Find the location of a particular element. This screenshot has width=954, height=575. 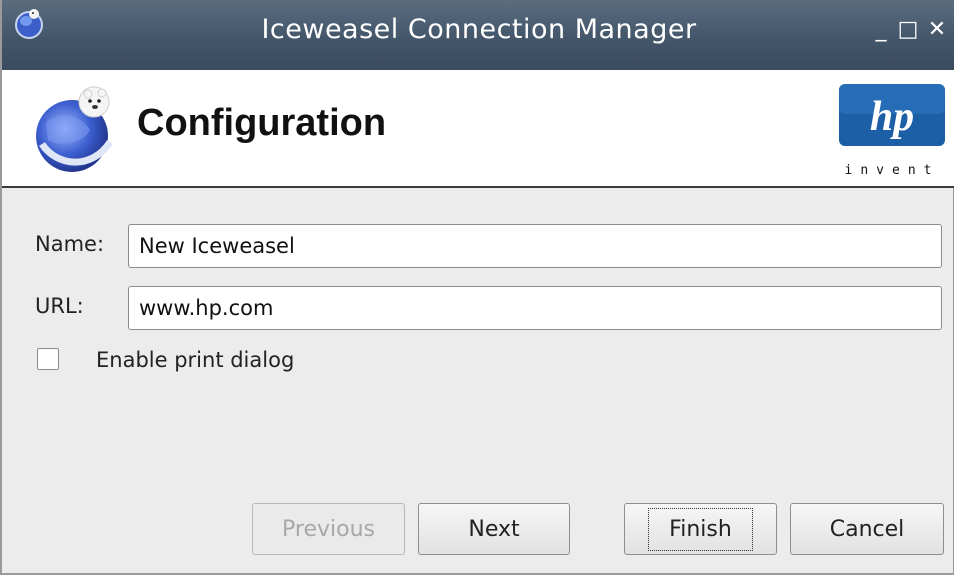

title-bar: Iceweasel Connection Manager _ □ ✕ is located at coordinates (478, 35).